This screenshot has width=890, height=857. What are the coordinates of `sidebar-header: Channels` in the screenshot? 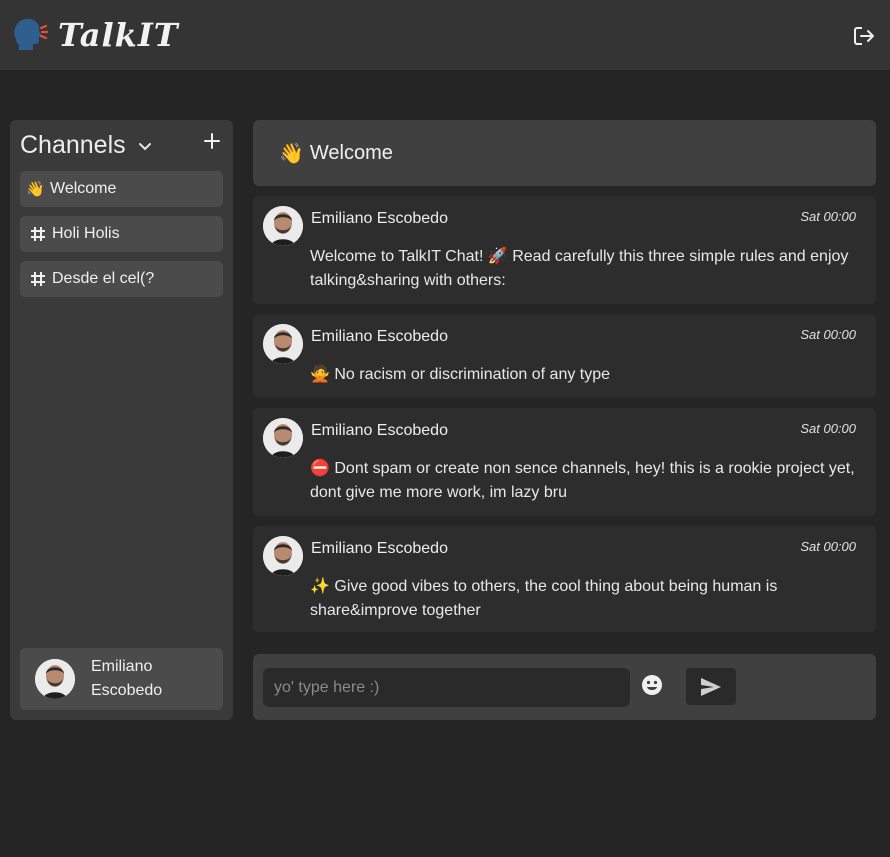 It's located at (121, 145).